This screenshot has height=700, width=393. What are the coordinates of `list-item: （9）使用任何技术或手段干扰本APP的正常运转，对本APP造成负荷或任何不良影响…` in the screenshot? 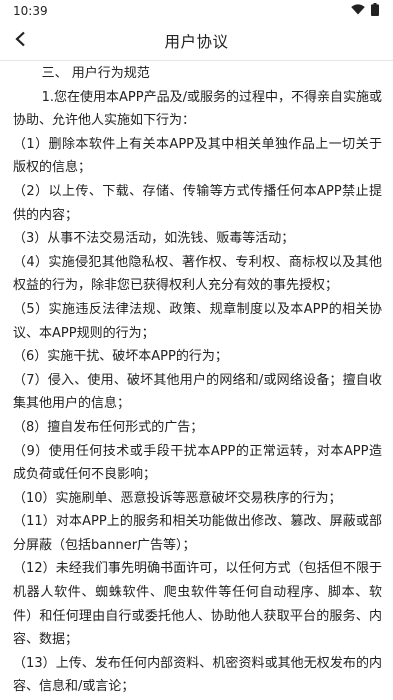 It's located at (197, 463).